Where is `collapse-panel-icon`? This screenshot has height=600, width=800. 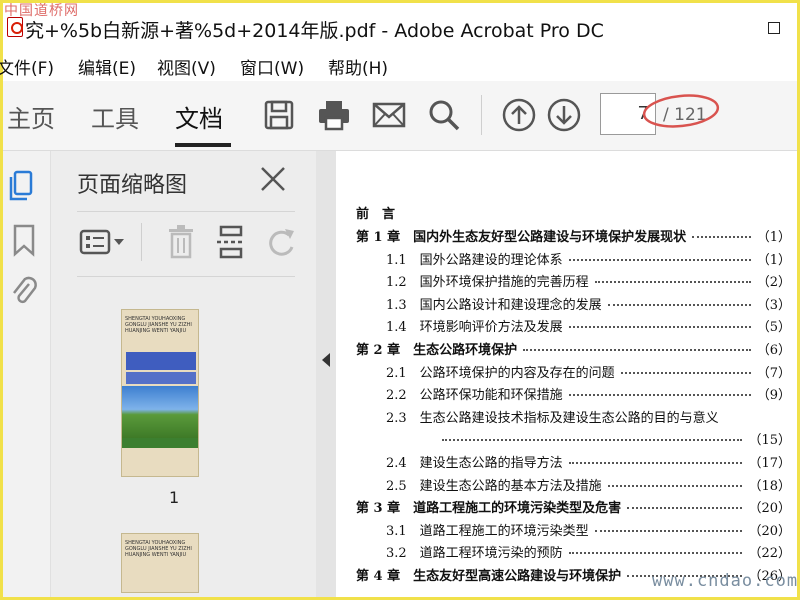 collapse-panel-icon is located at coordinates (326, 360).